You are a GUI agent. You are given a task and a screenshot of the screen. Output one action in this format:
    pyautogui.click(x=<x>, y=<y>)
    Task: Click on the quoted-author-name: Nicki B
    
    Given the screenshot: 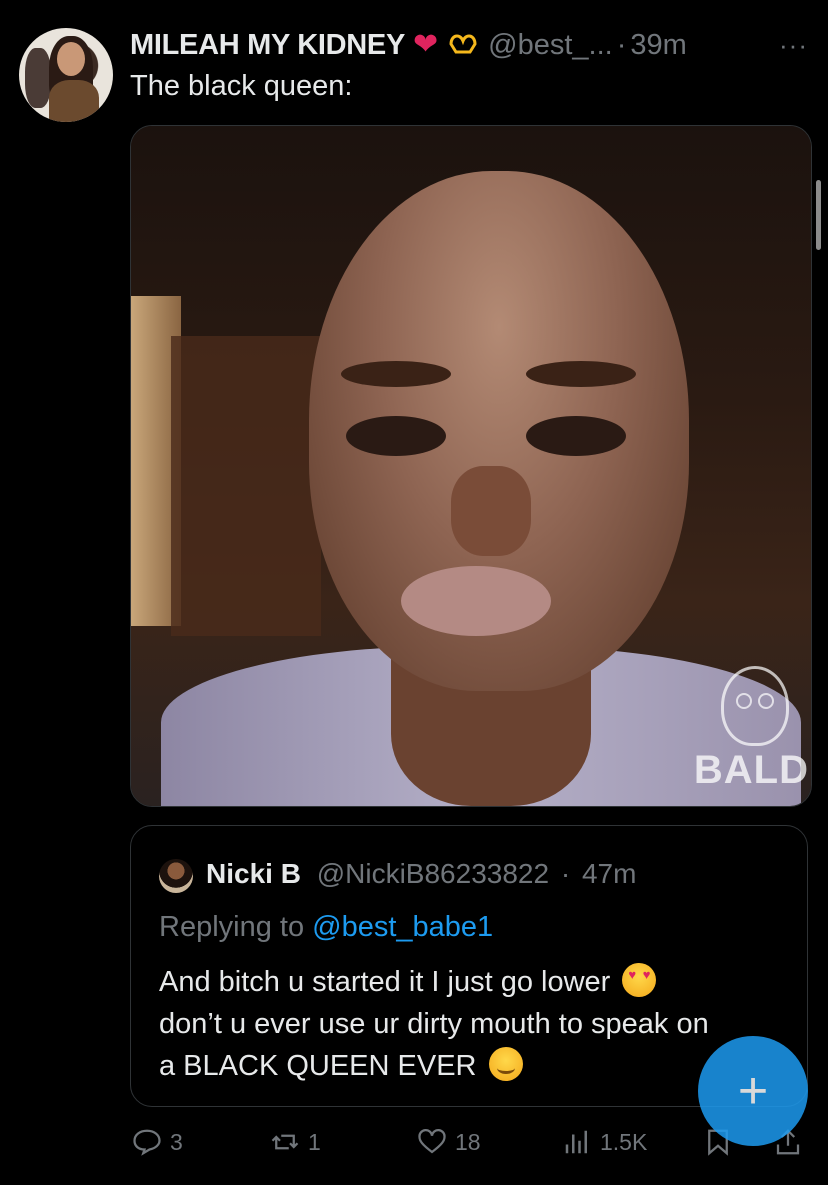 What is the action you would take?
    pyautogui.click(x=253, y=873)
    